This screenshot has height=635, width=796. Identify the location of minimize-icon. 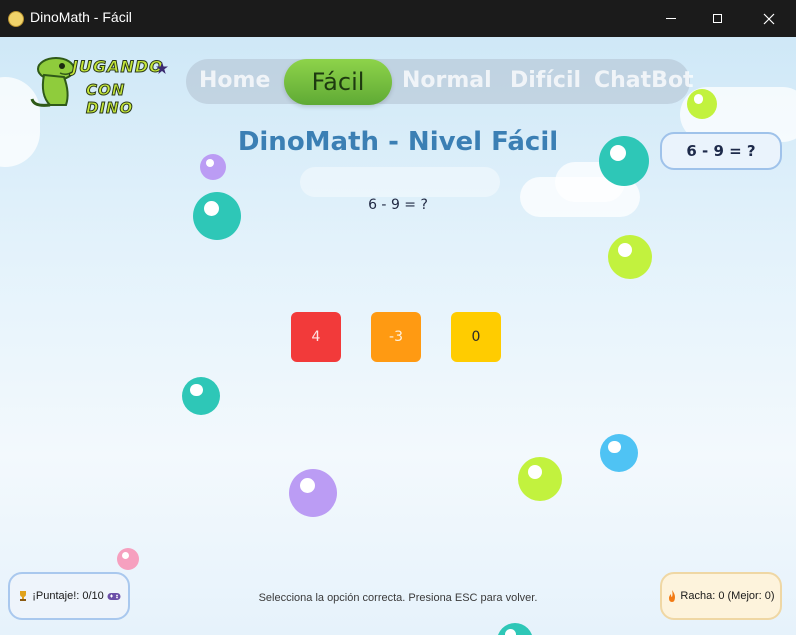
(671, 18).